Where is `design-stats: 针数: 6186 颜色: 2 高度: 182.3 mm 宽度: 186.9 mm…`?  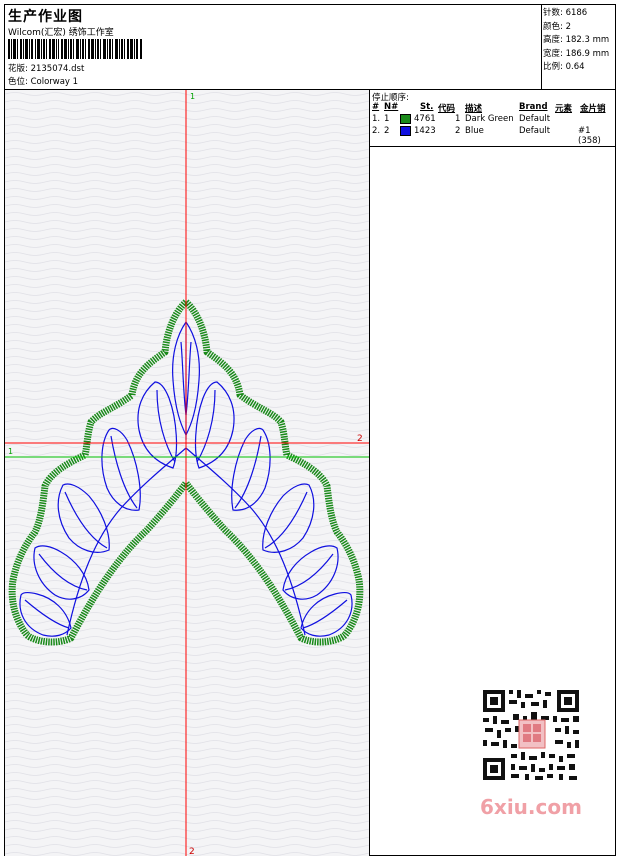 design-stats: 针数: 6186 颜色: 2 高度: 182.3 mm 宽度: 186.9 mm… is located at coordinates (576, 41).